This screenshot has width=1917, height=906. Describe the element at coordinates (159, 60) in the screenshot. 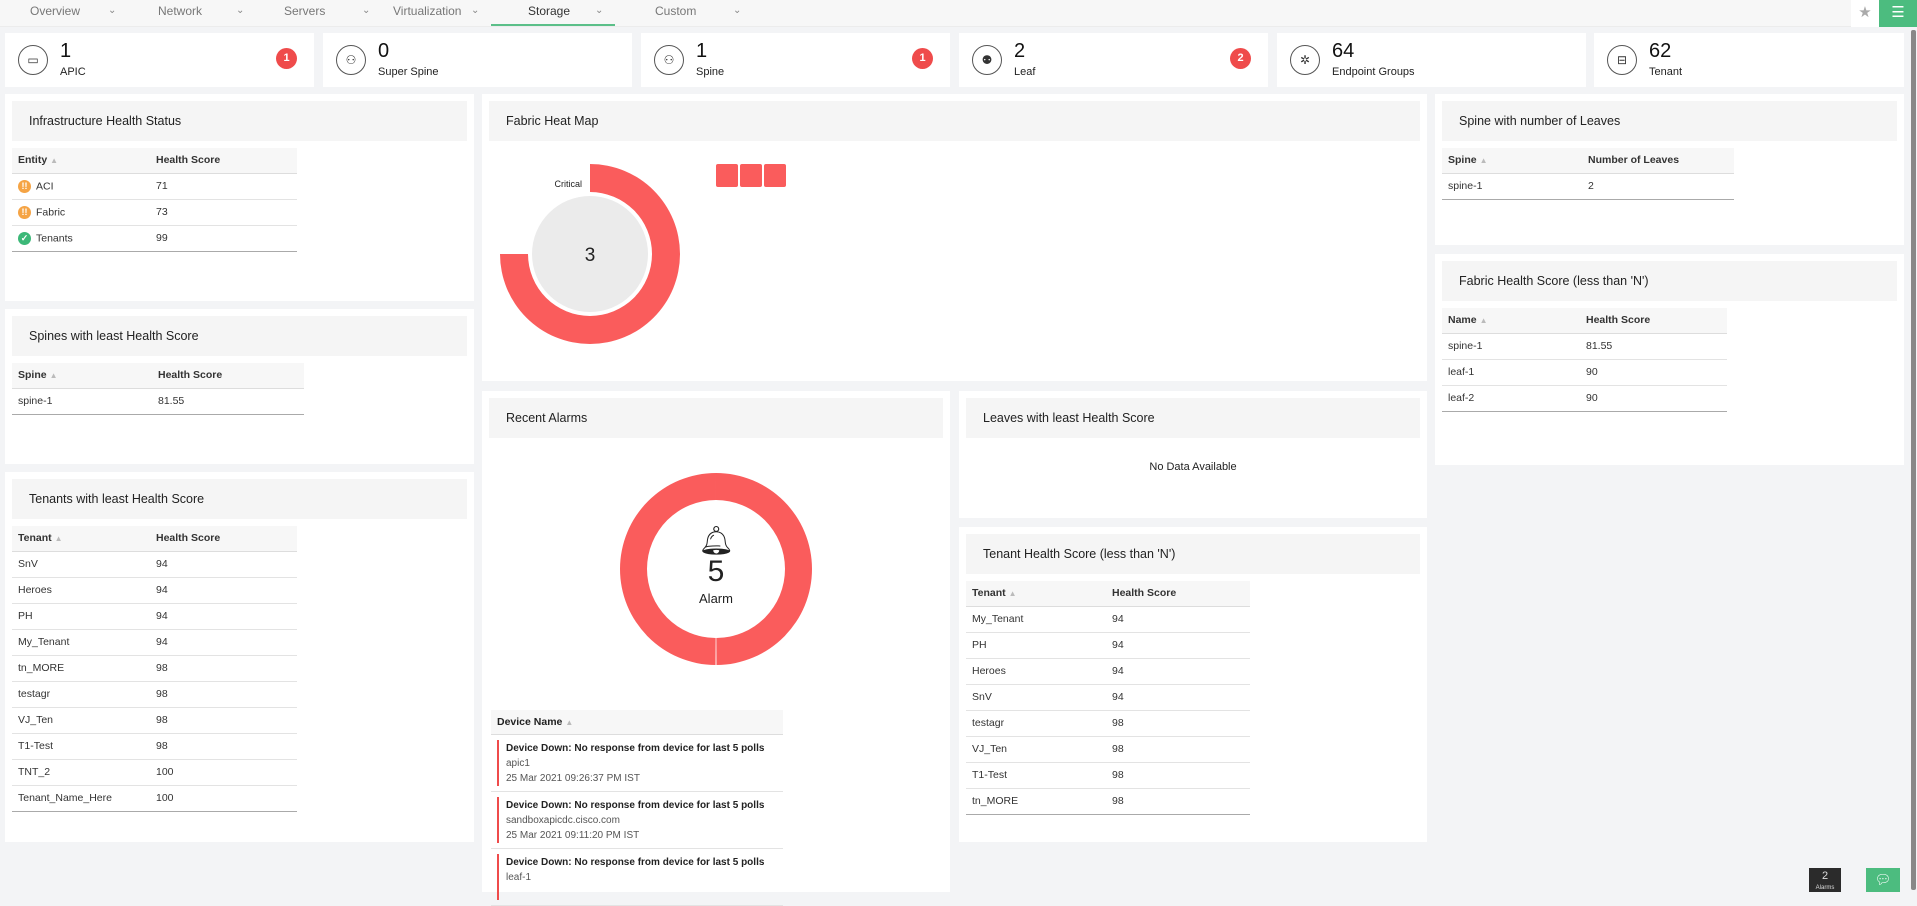

I see `stat-card-apic: ▭ 1 APIC 1` at that location.